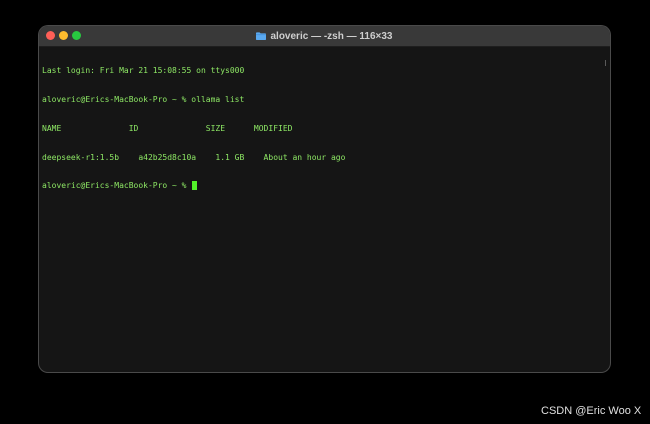  Describe the element at coordinates (167, 128) in the screenshot. I see `terminal-line: NAME ID SIZE MODIFIED` at that location.